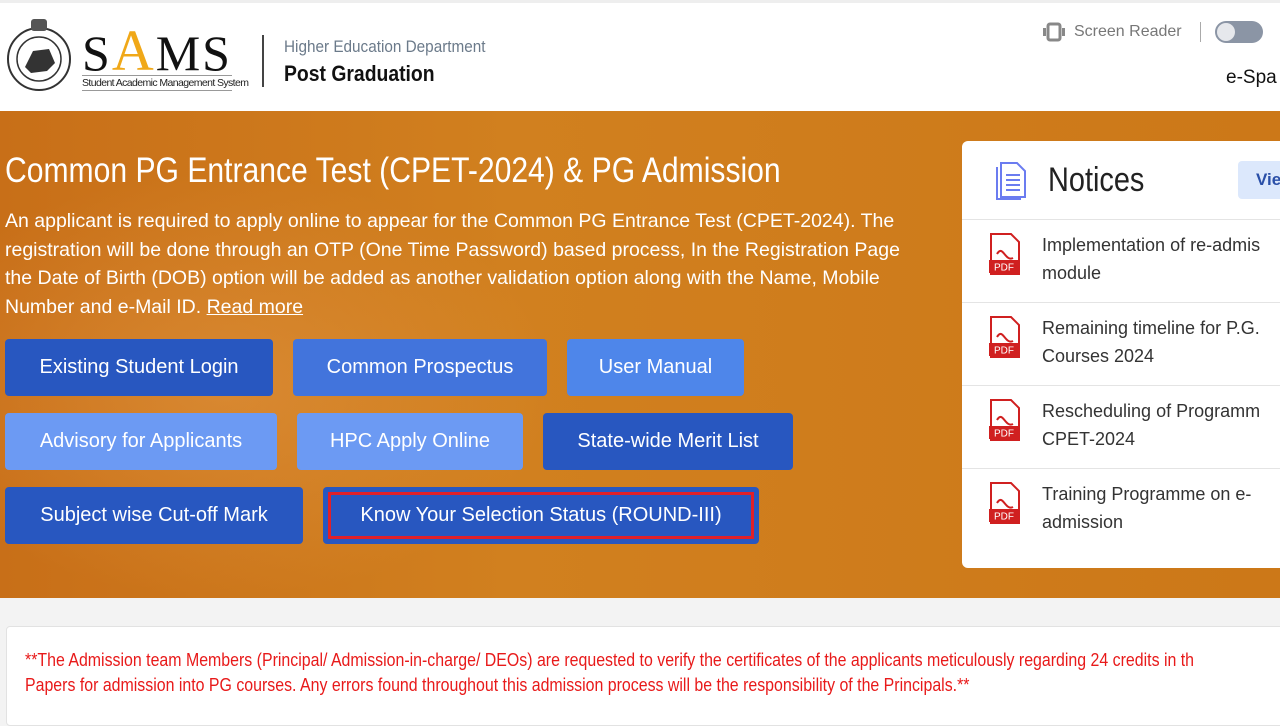  Describe the element at coordinates (165, 54) in the screenshot. I see `sams-logo: SAMS Student Academic Management System` at that location.